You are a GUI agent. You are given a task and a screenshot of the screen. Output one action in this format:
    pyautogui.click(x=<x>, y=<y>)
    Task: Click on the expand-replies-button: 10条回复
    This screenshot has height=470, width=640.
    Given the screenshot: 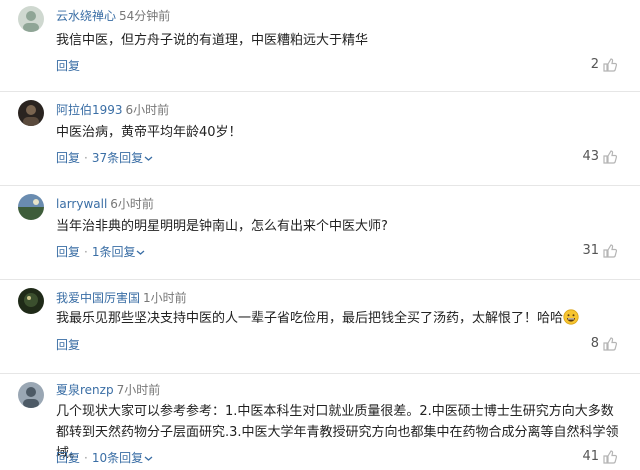 What is the action you would take?
    pyautogui.click(x=122, y=458)
    